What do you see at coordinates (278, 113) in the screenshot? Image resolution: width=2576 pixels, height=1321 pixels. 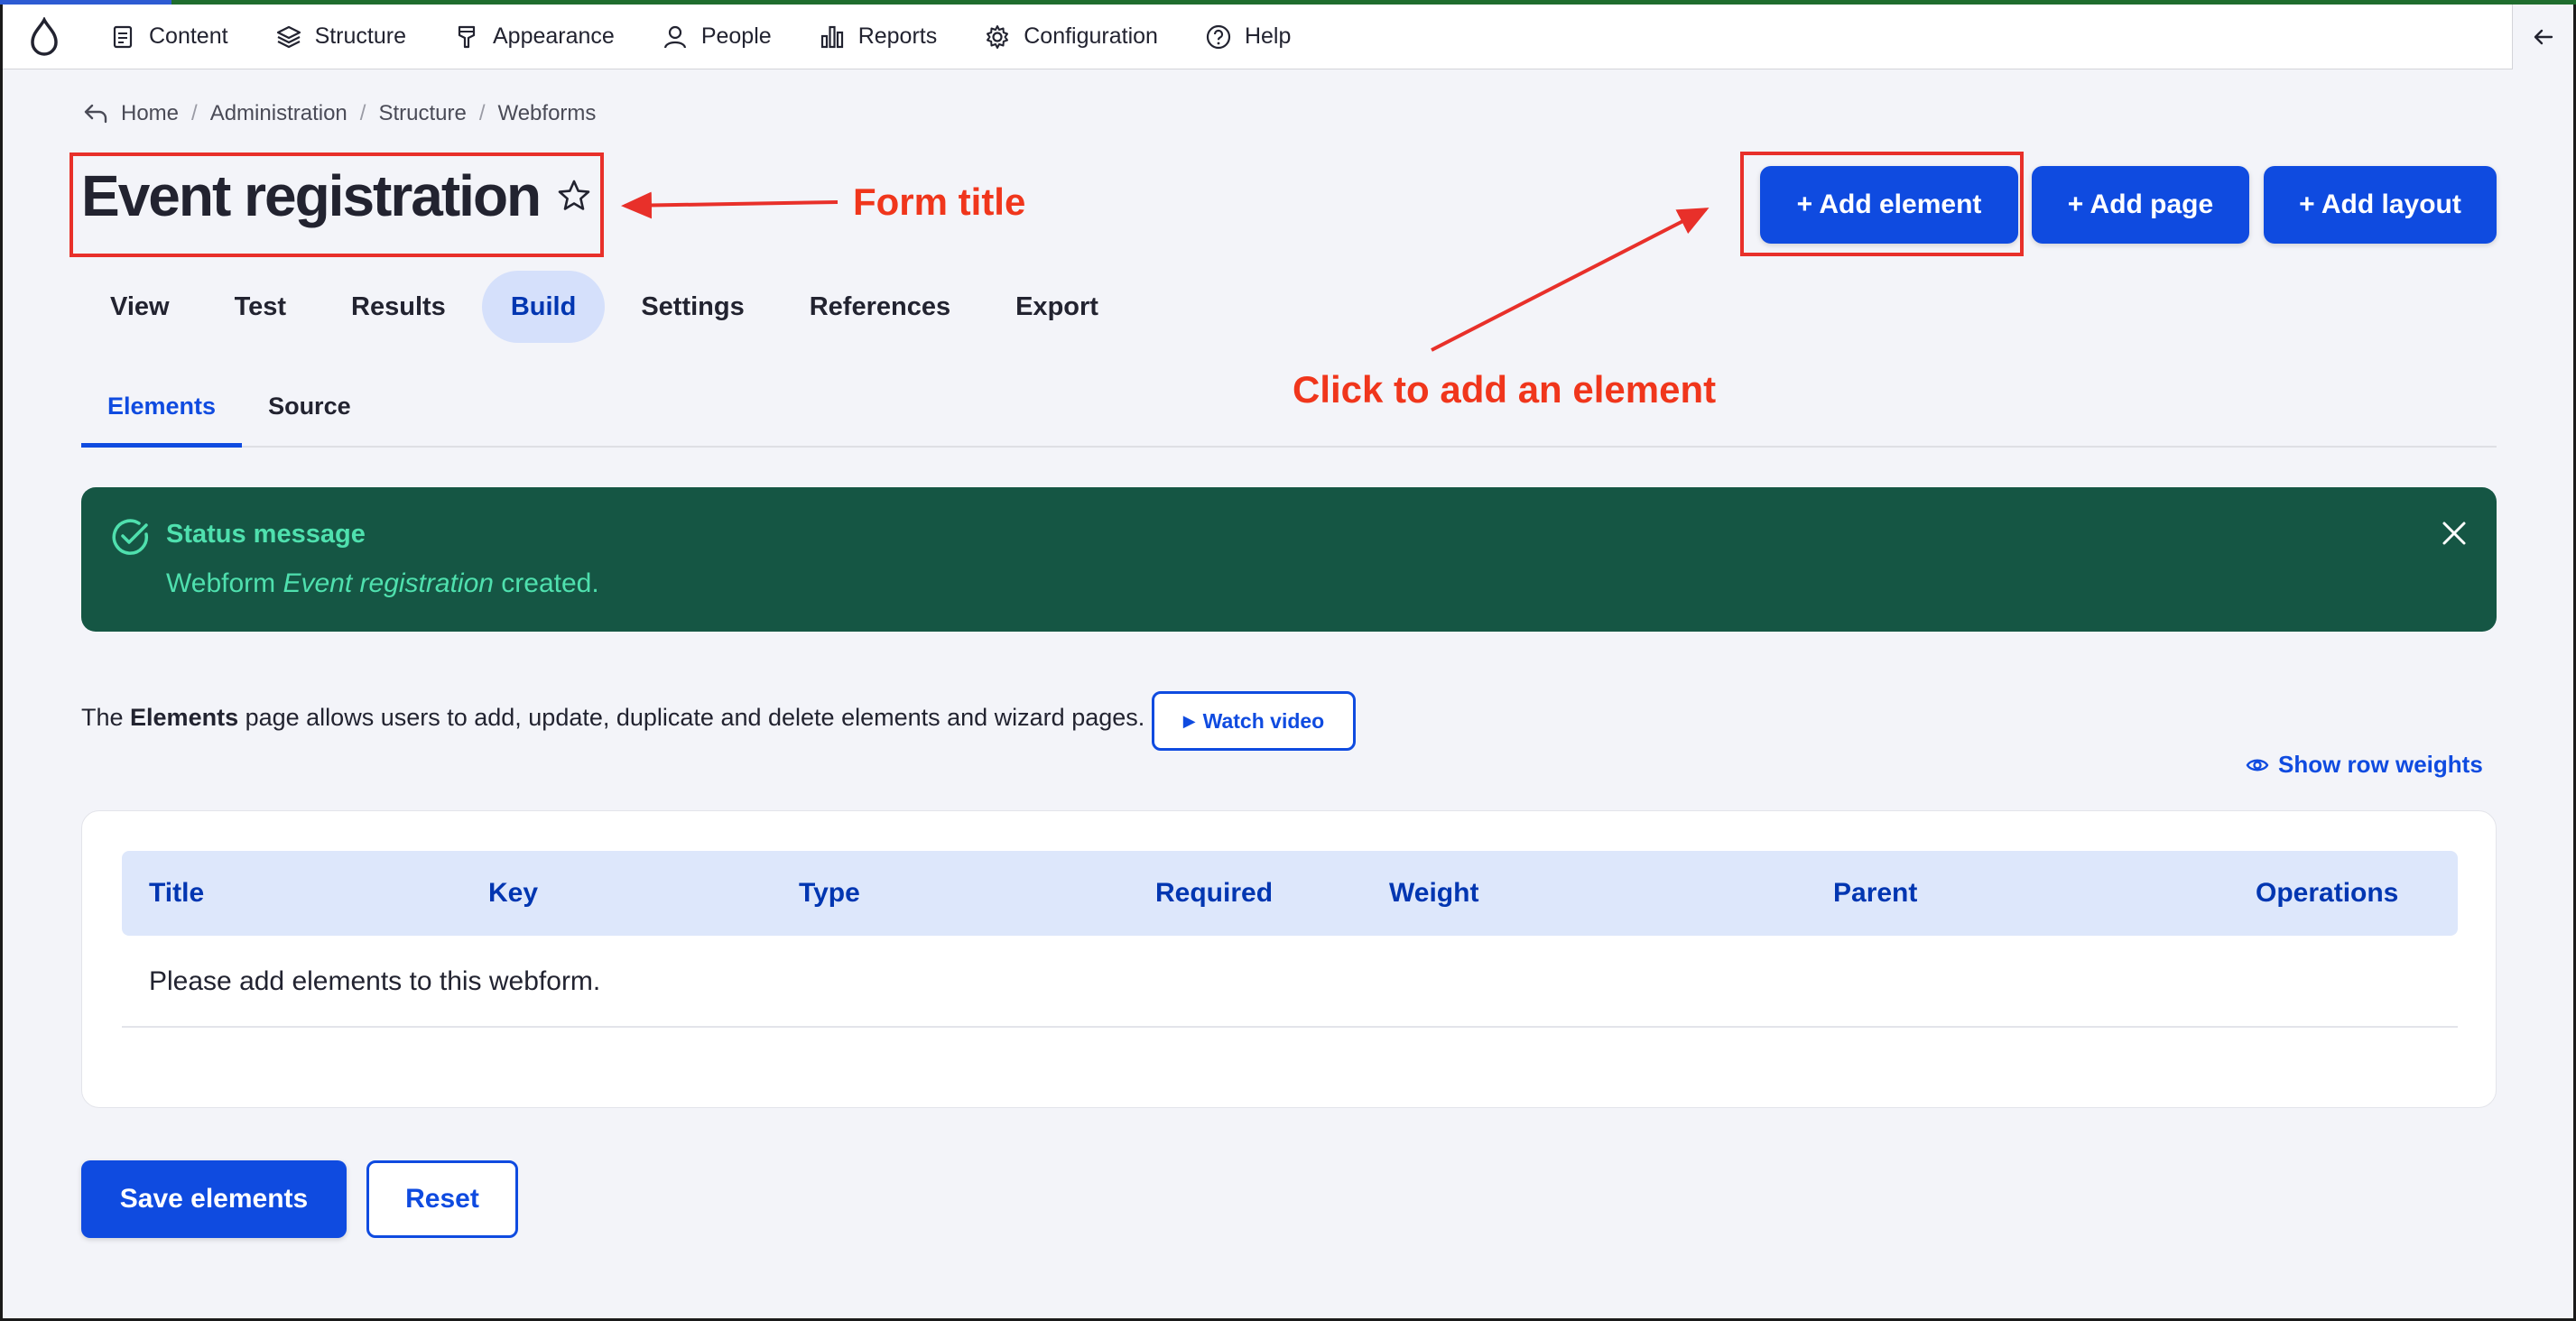 I see `breadcrumb-administration: Administration` at bounding box center [278, 113].